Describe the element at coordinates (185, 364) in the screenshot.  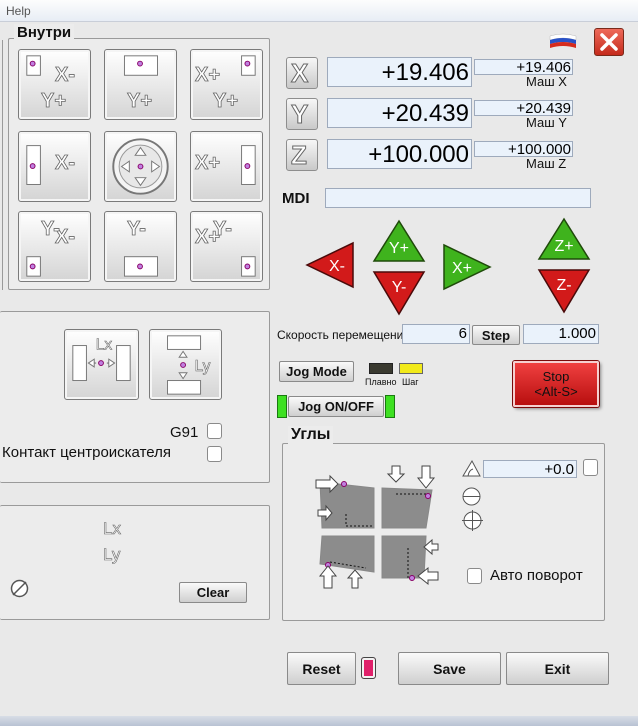
I see `measure-ly-button: Ly` at that location.